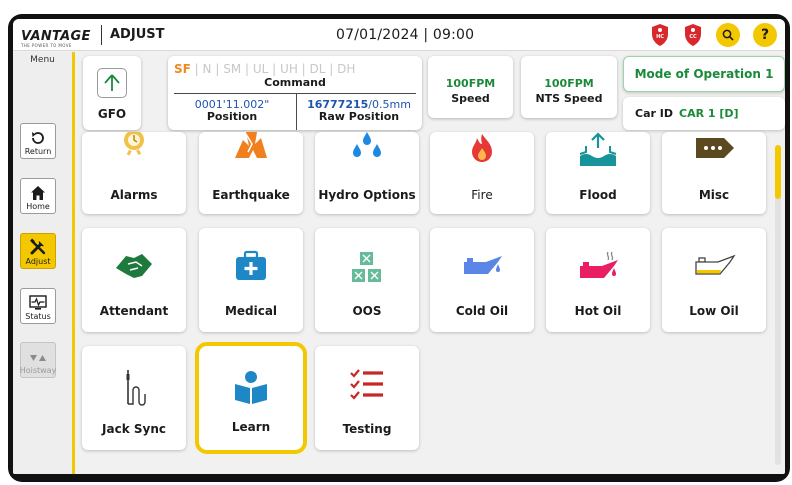 The width and height of the screenshot is (792, 485). I want to click on vantage-logo: VANTAGE THE POWER TO MOVE, so click(60, 36).